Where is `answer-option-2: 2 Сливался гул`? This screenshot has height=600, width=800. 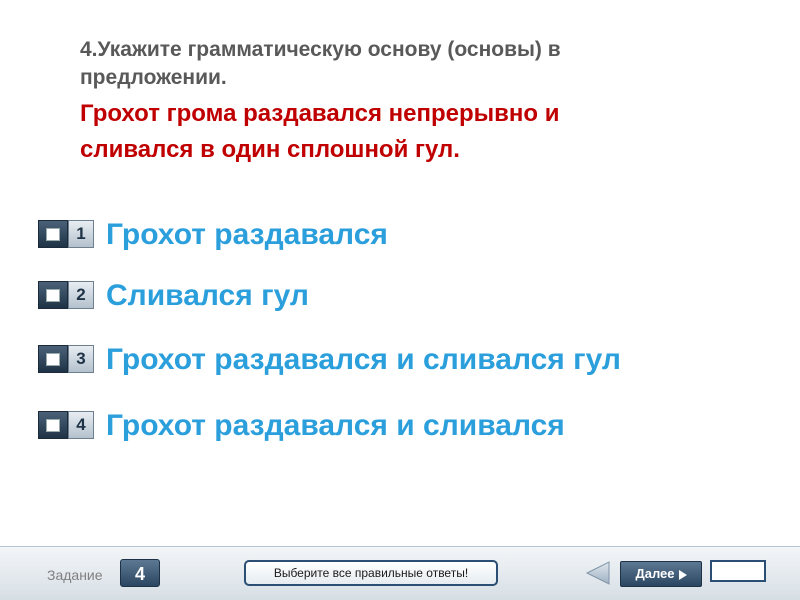
answer-option-2: 2 Сливался гул is located at coordinates (173, 296).